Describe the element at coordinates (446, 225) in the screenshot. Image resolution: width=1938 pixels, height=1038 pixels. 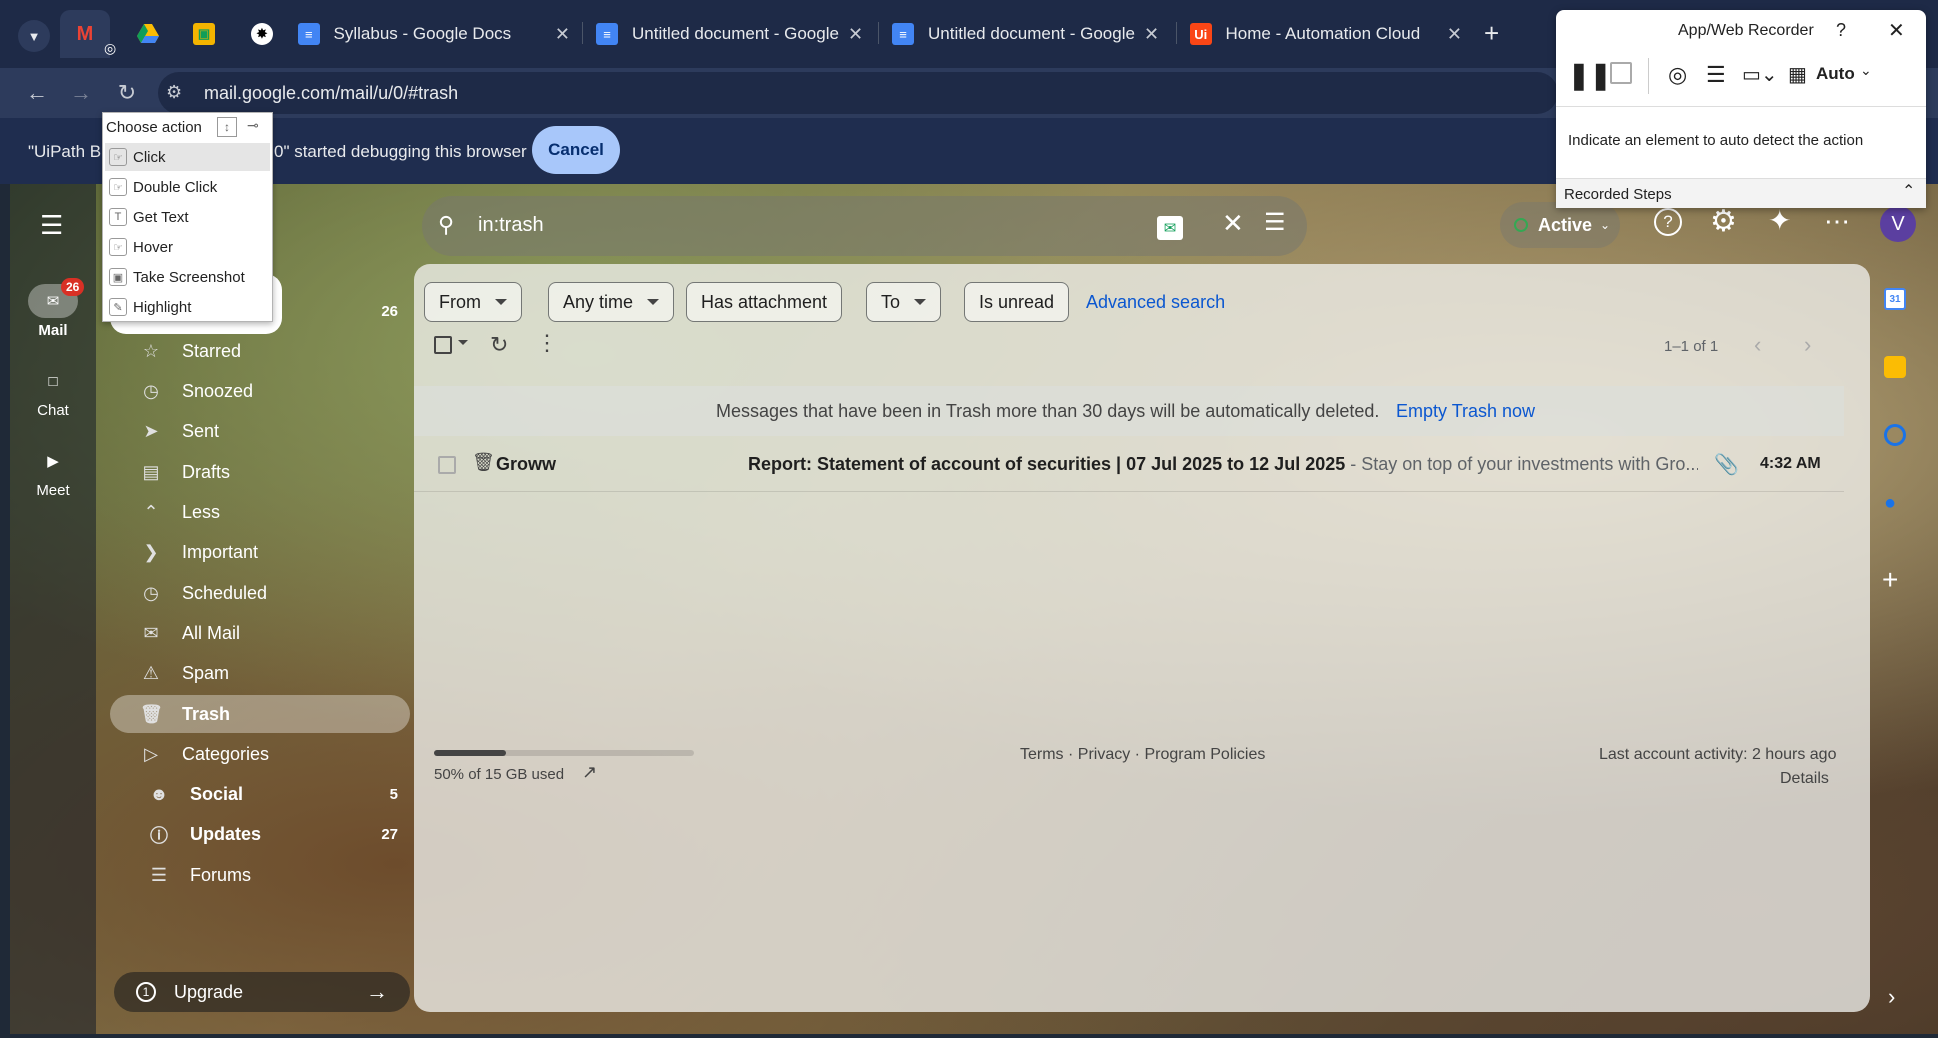
I see `search-icon: ⚲` at that location.